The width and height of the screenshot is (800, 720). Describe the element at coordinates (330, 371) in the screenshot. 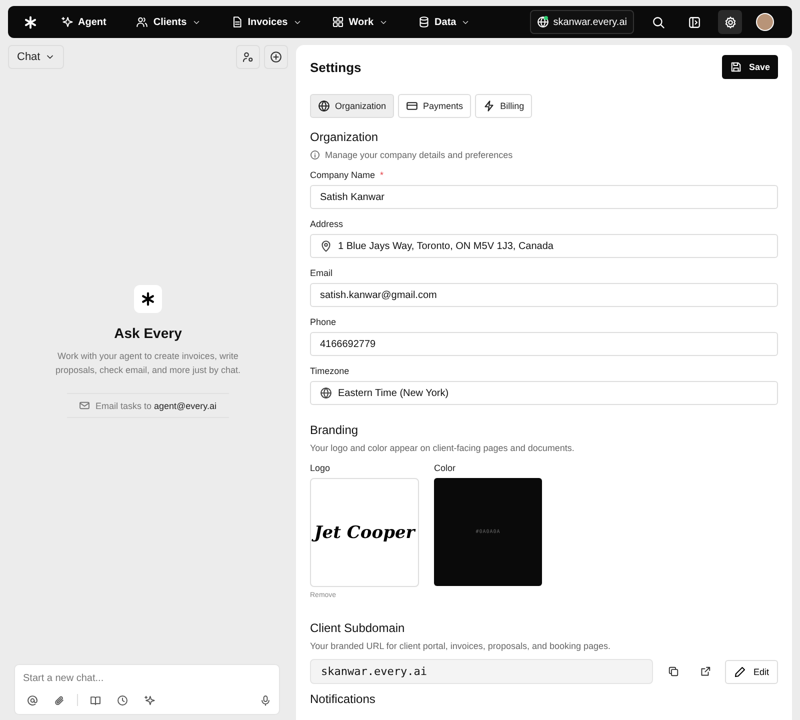

I see `field-label: Timezone` at that location.